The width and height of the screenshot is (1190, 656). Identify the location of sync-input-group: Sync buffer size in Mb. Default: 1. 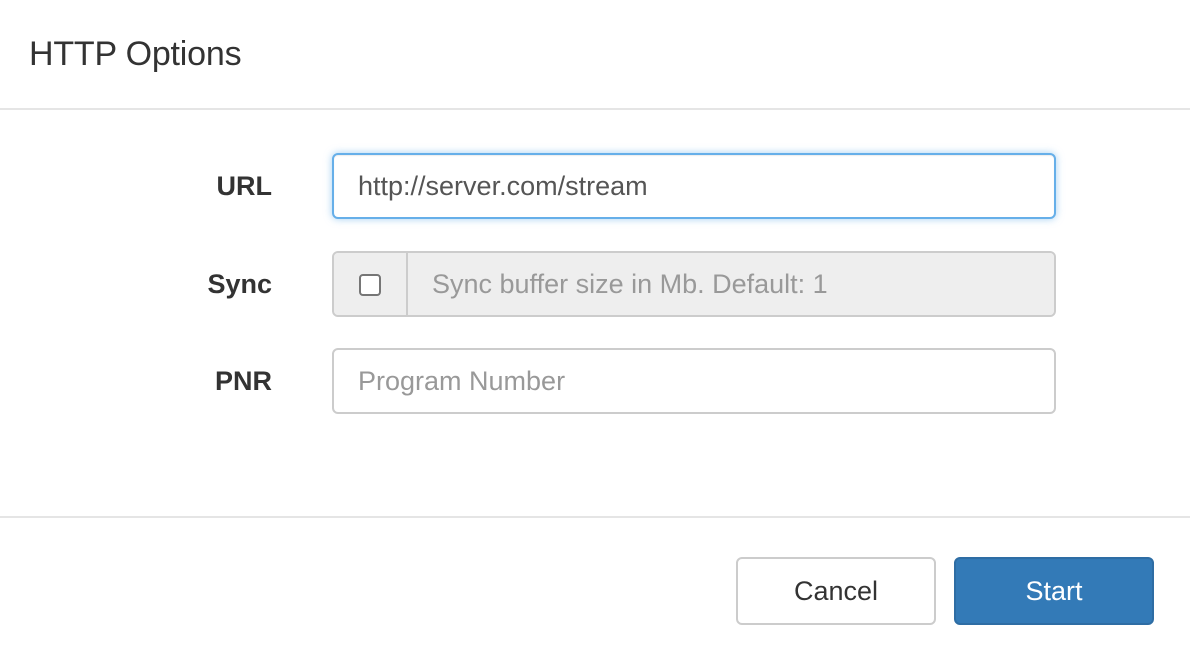
(694, 284).